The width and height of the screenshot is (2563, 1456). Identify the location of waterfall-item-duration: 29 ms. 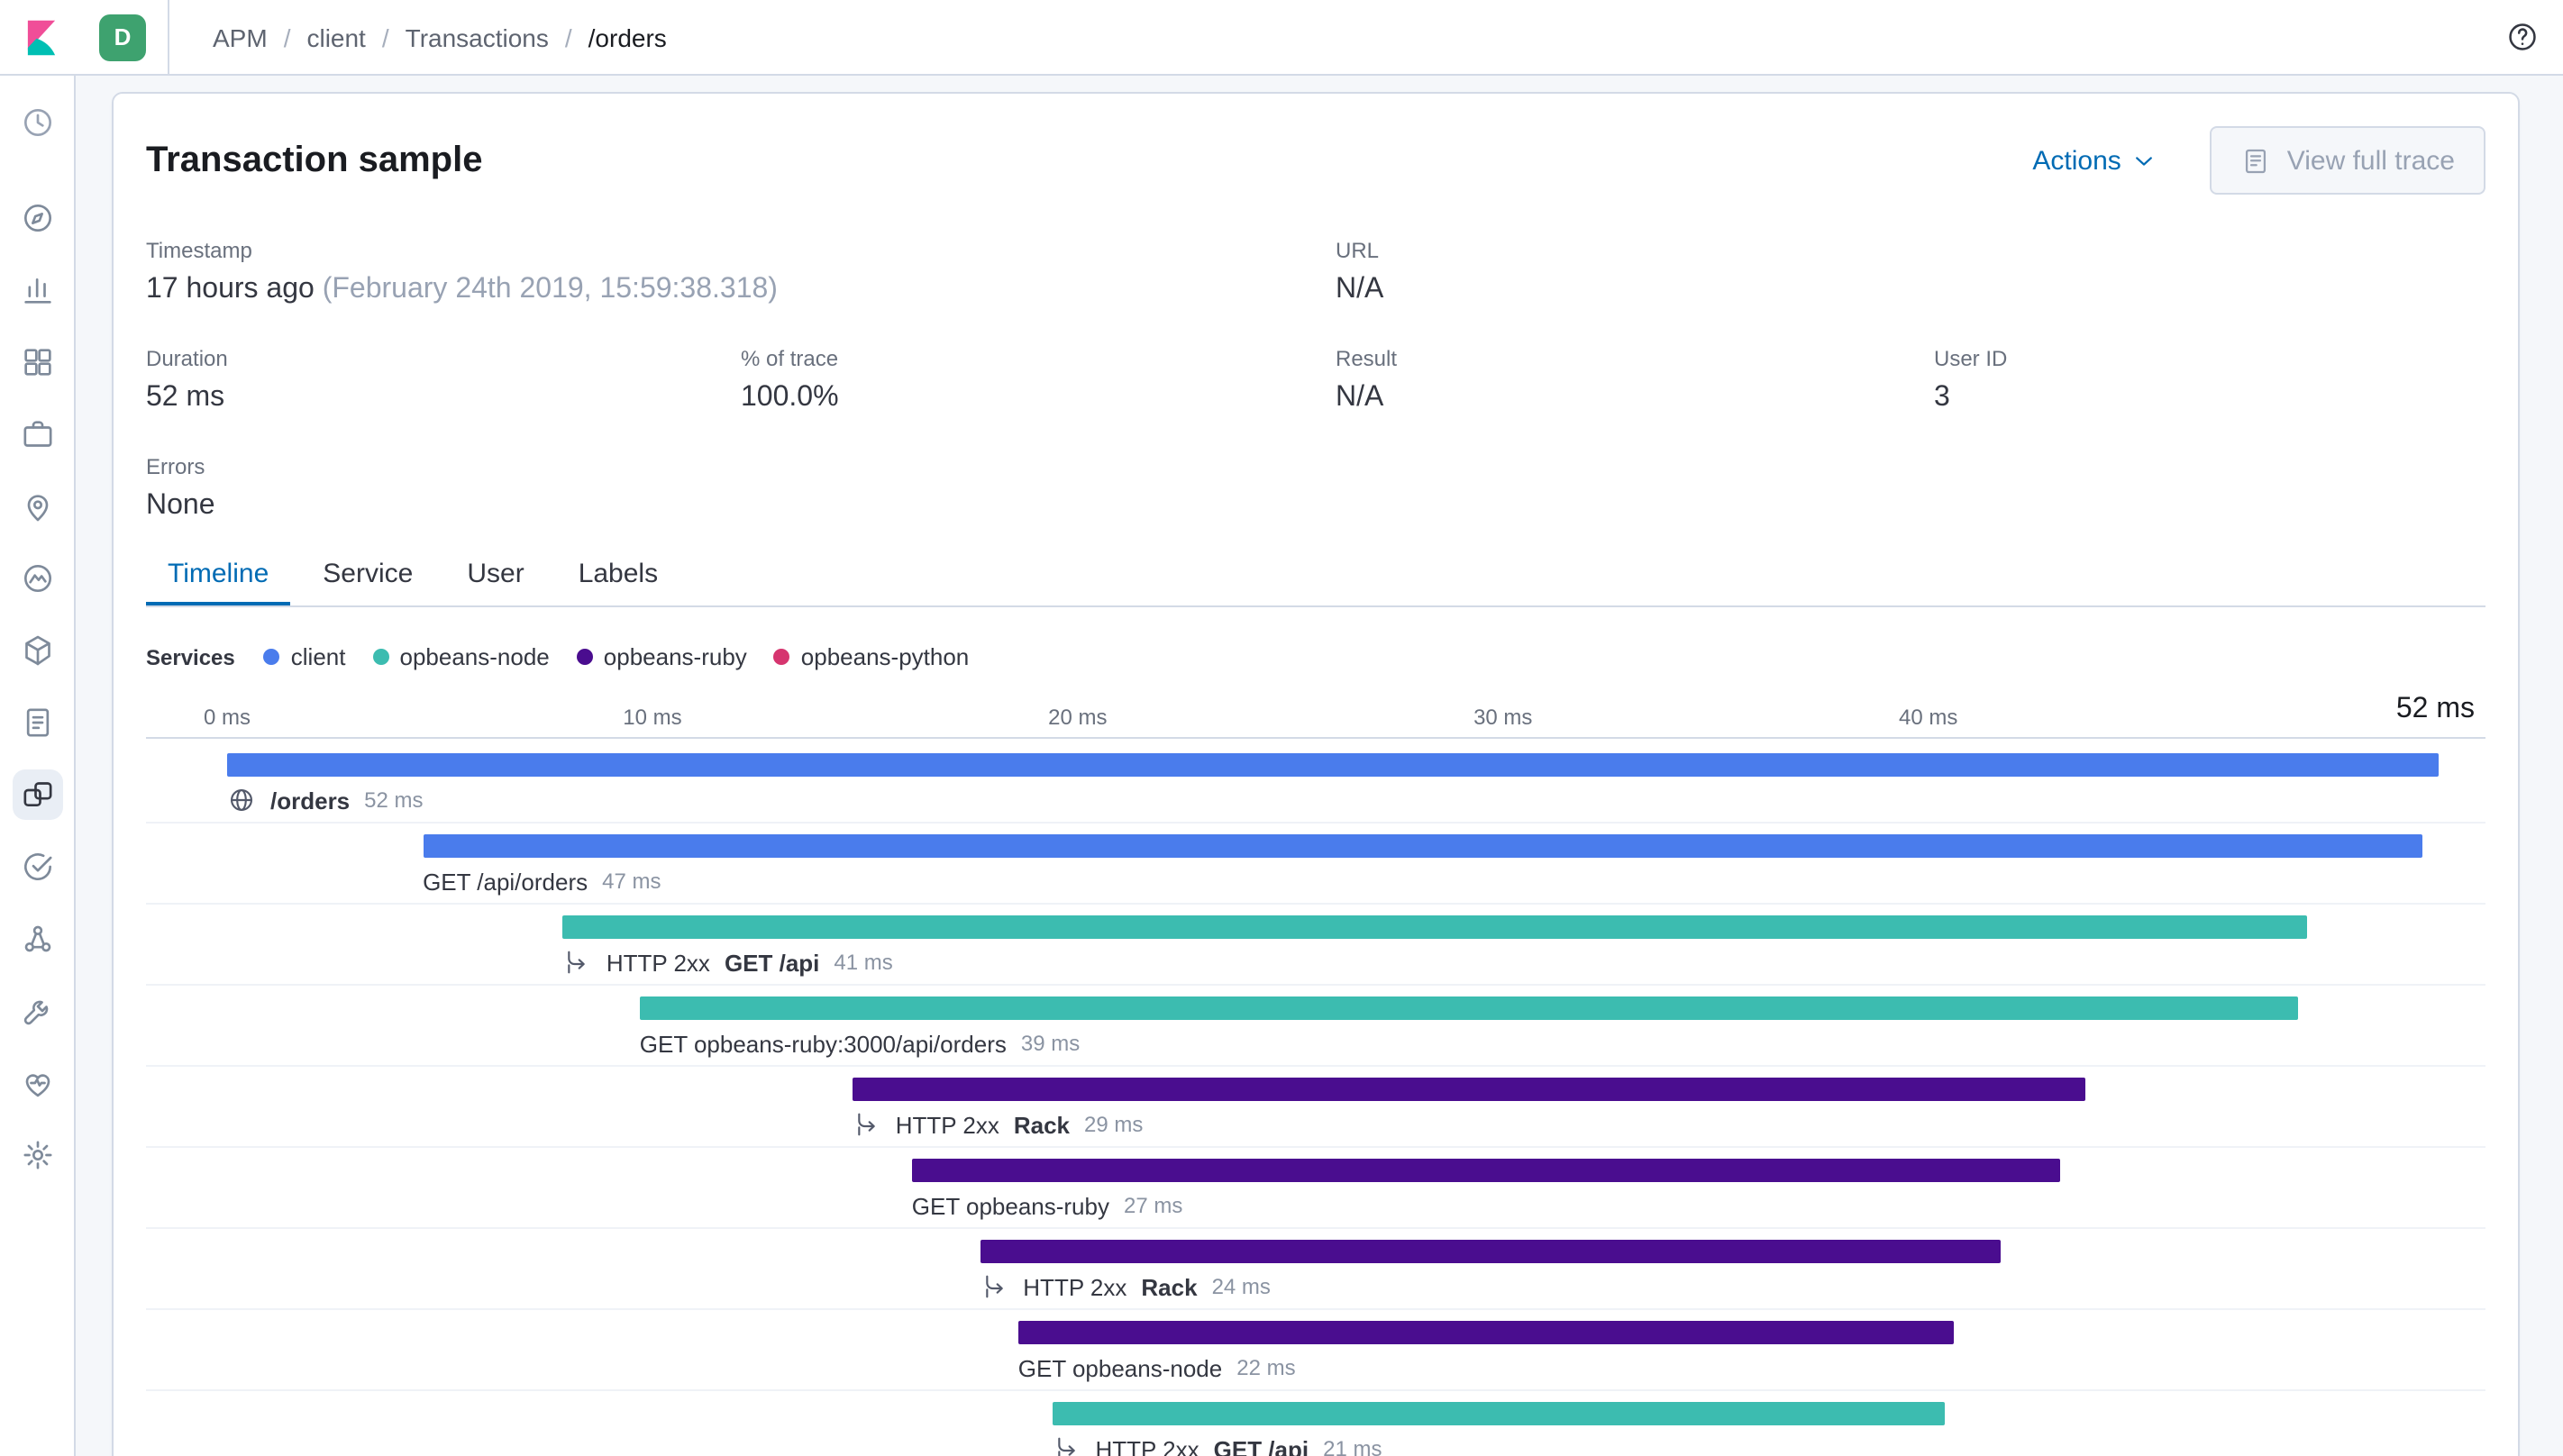
(1114, 1125).